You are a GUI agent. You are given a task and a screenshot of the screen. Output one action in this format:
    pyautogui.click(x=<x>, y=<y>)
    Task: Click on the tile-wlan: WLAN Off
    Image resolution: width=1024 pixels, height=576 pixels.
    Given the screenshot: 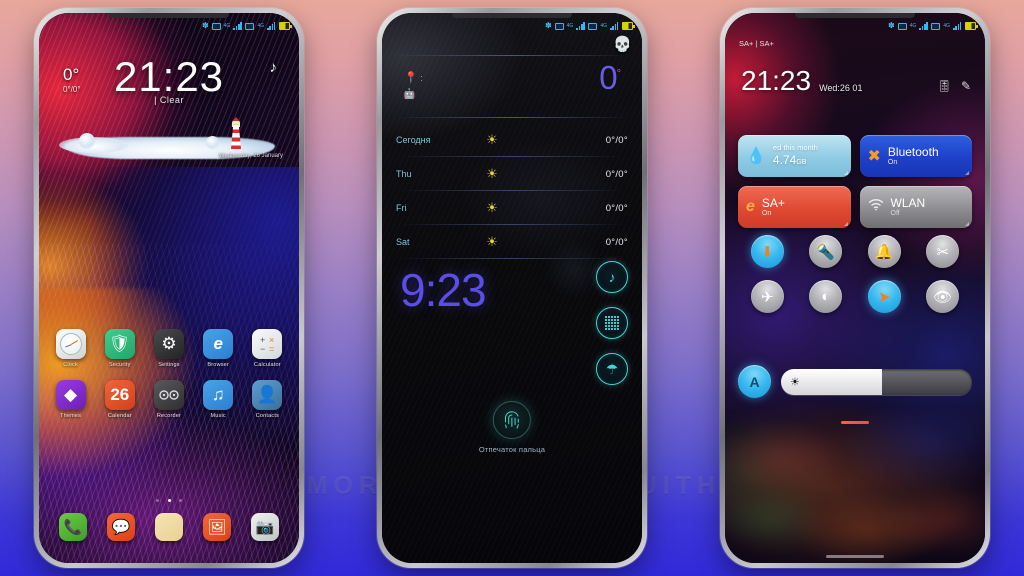 What is the action you would take?
    pyautogui.click(x=915, y=207)
    